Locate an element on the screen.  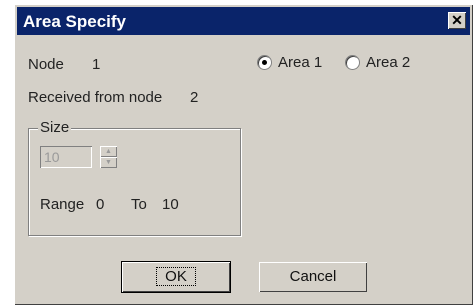
title-bar: Area Specify ✕ is located at coordinates (243, 21).